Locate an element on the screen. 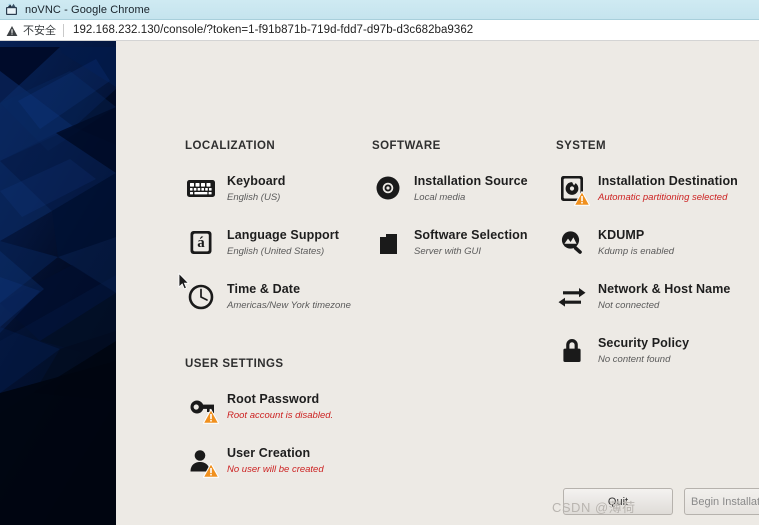 The height and width of the screenshot is (526, 759). spoke-text: Time & Date Americas/New York timezone is located at coordinates (289, 295).